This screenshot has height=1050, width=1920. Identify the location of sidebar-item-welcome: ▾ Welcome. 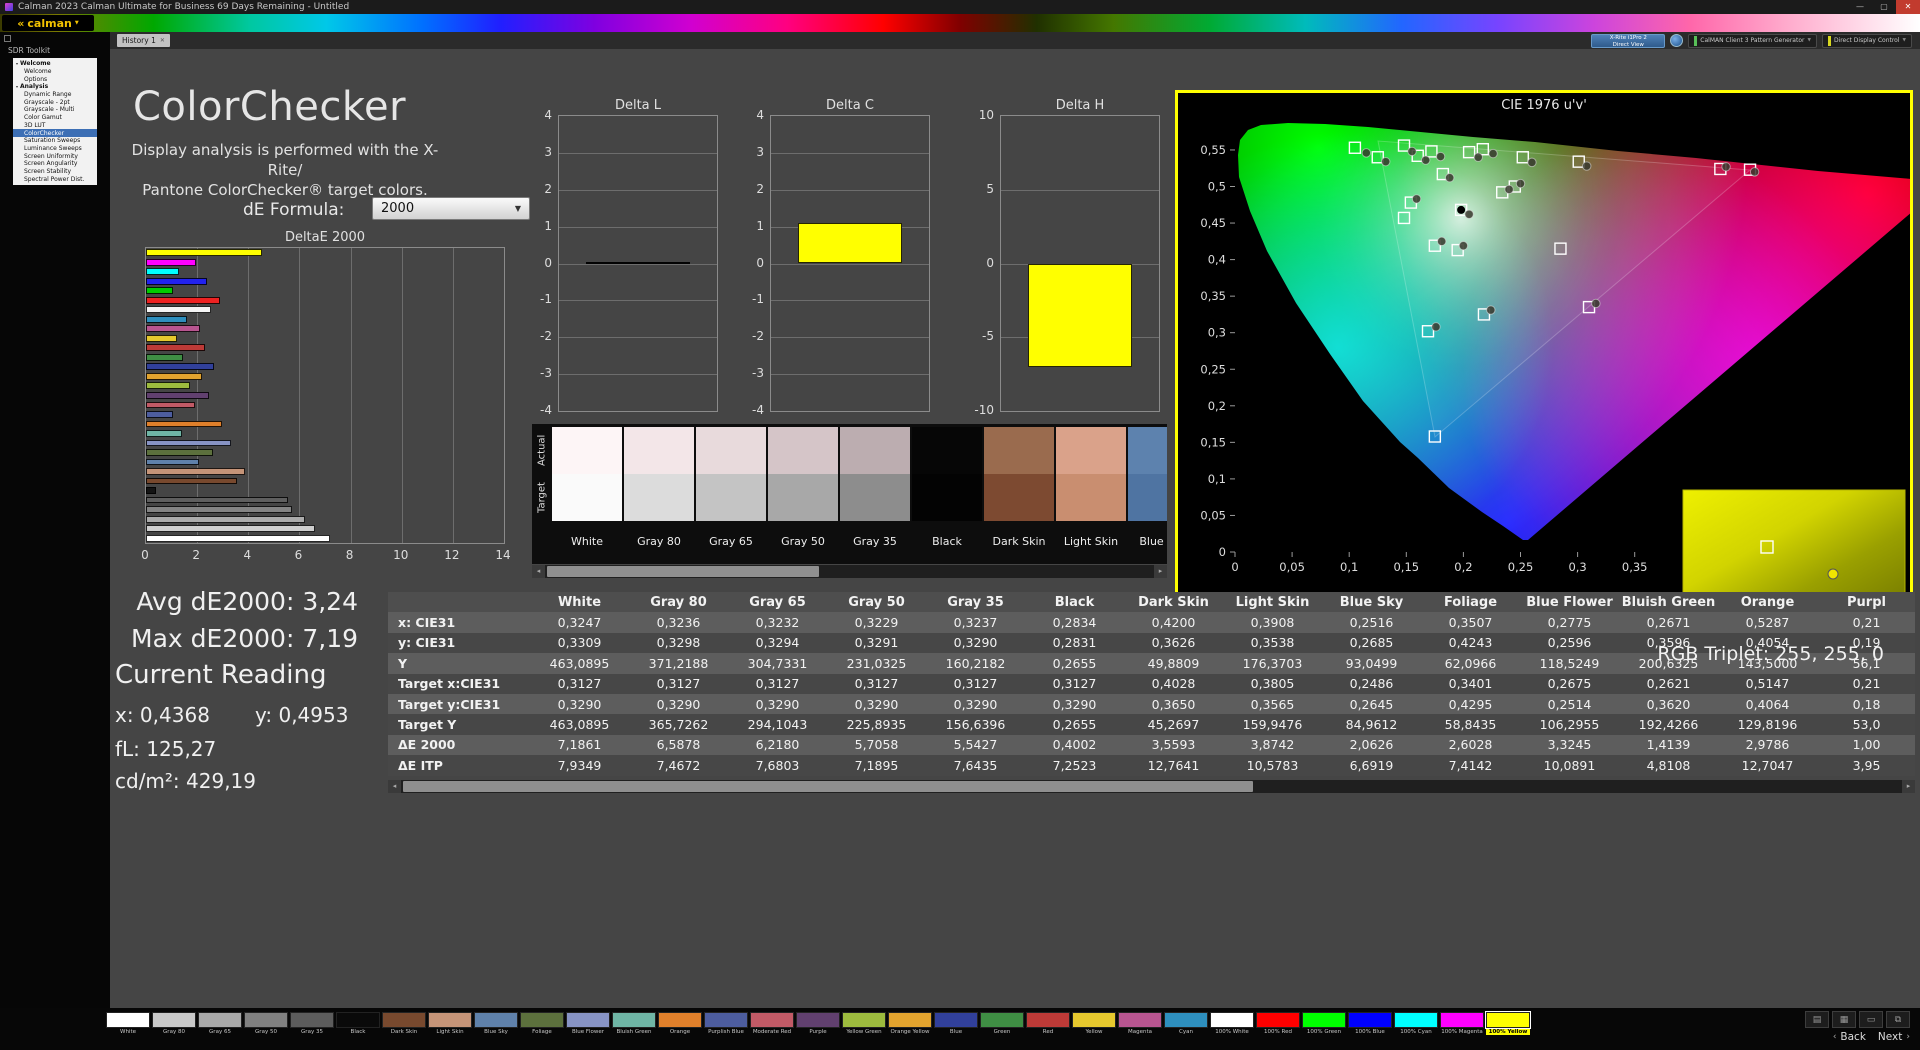
(55, 64).